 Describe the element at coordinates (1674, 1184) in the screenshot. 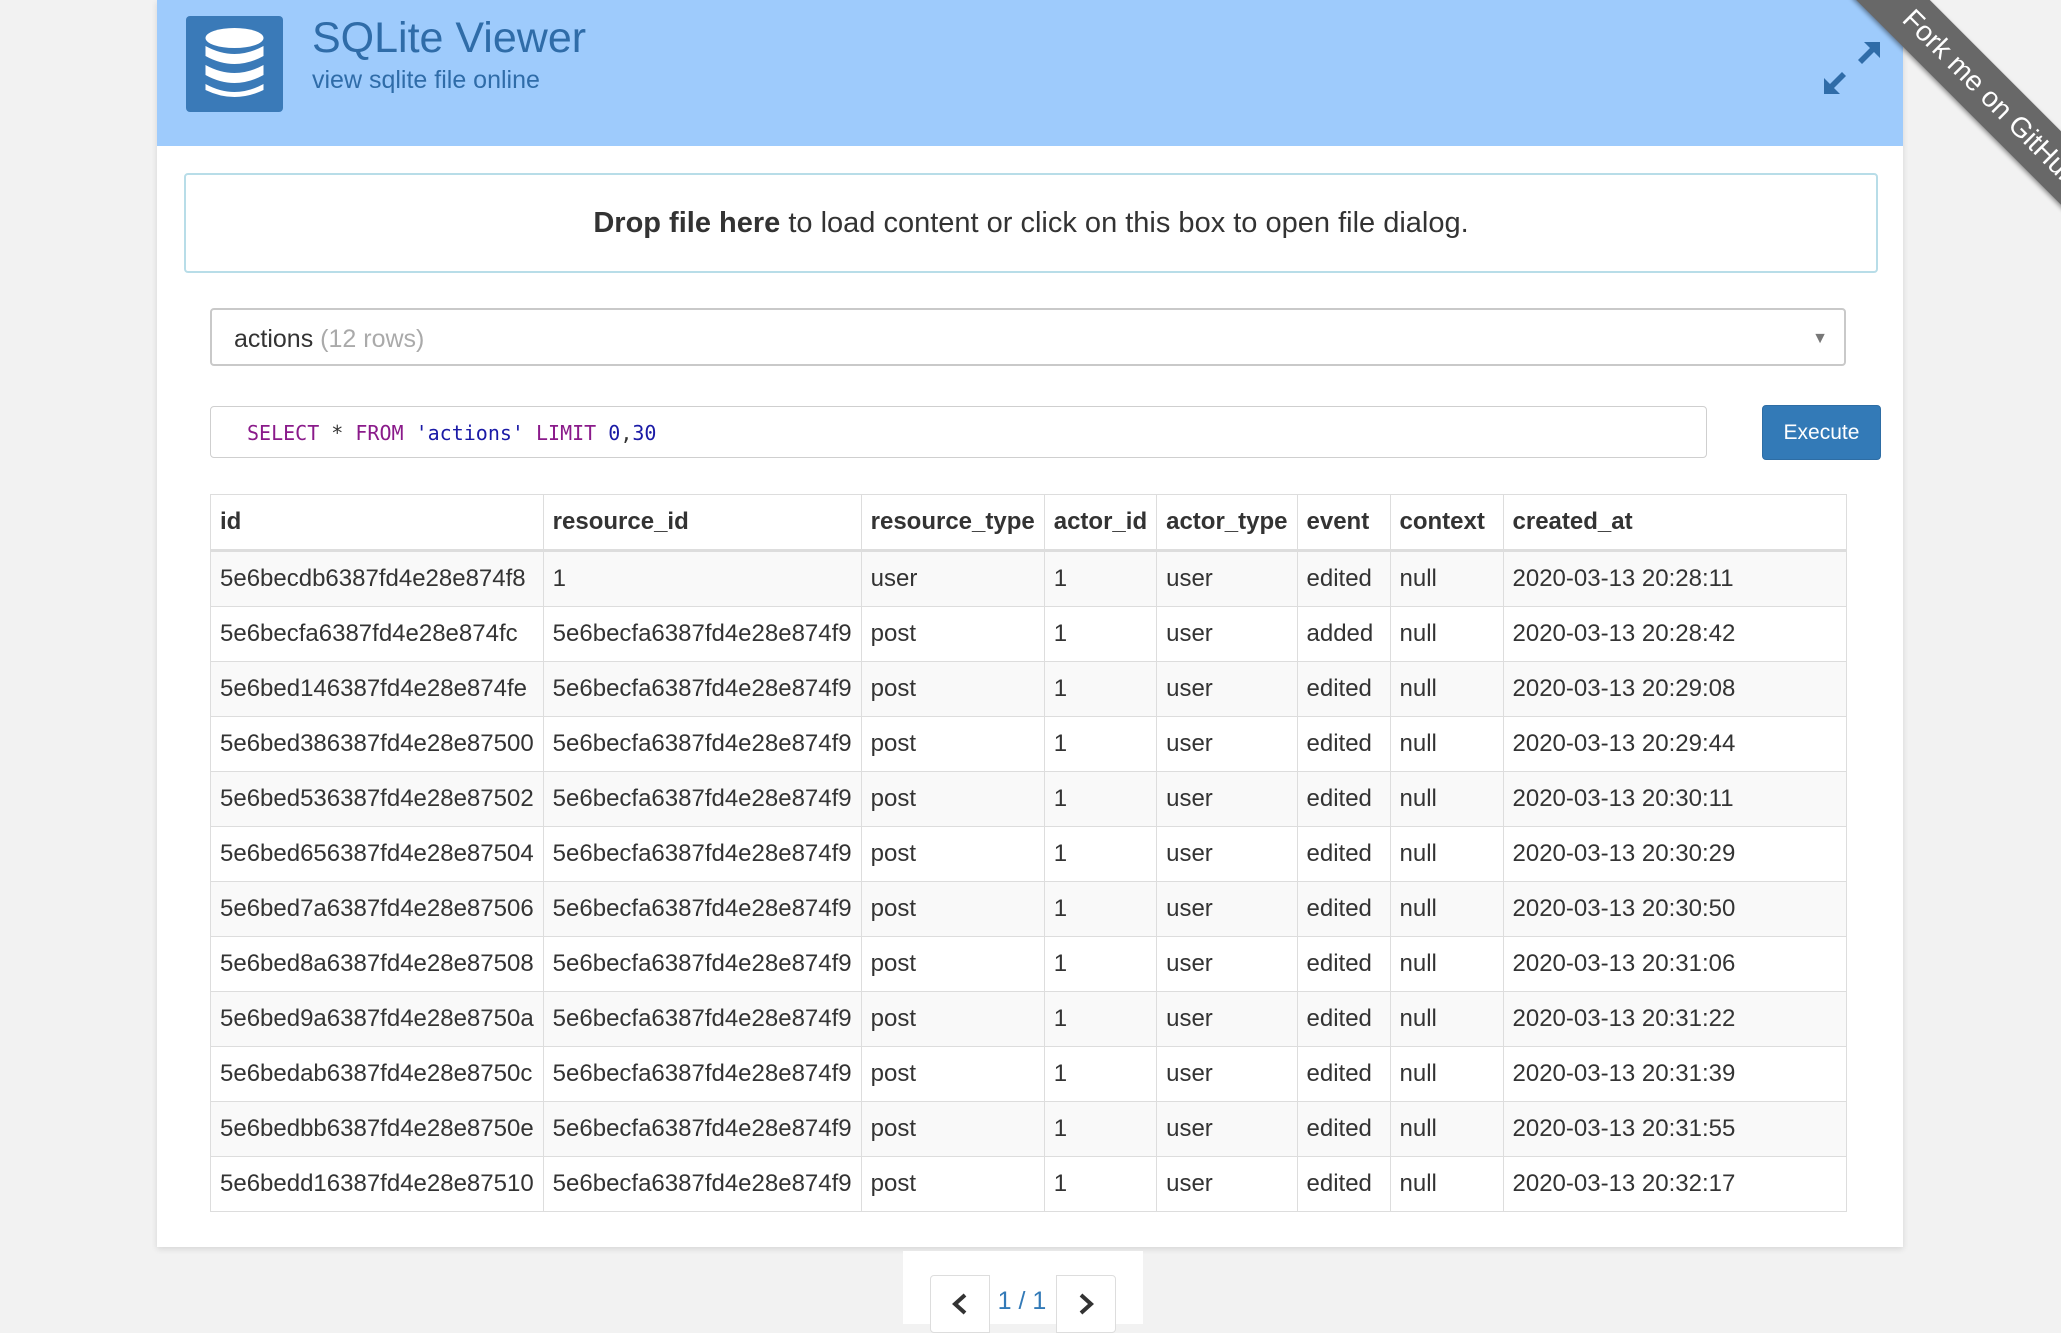

I see `cell-created-at: 2020-03-13 20:32:17` at that location.